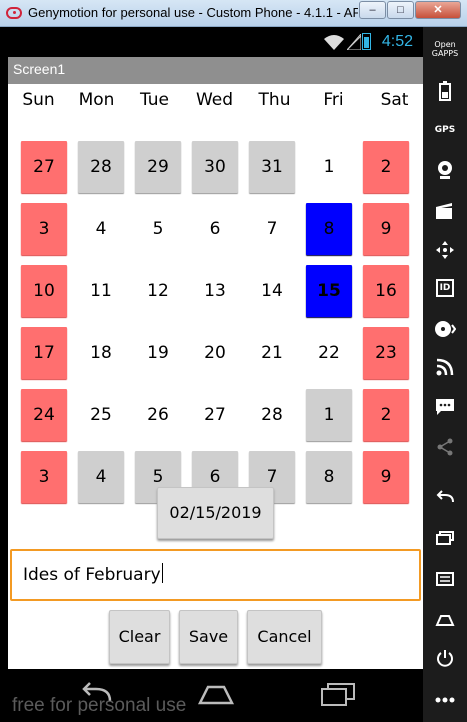 The height and width of the screenshot is (722, 467). Describe the element at coordinates (445, 409) in the screenshot. I see `sms-icon` at that location.